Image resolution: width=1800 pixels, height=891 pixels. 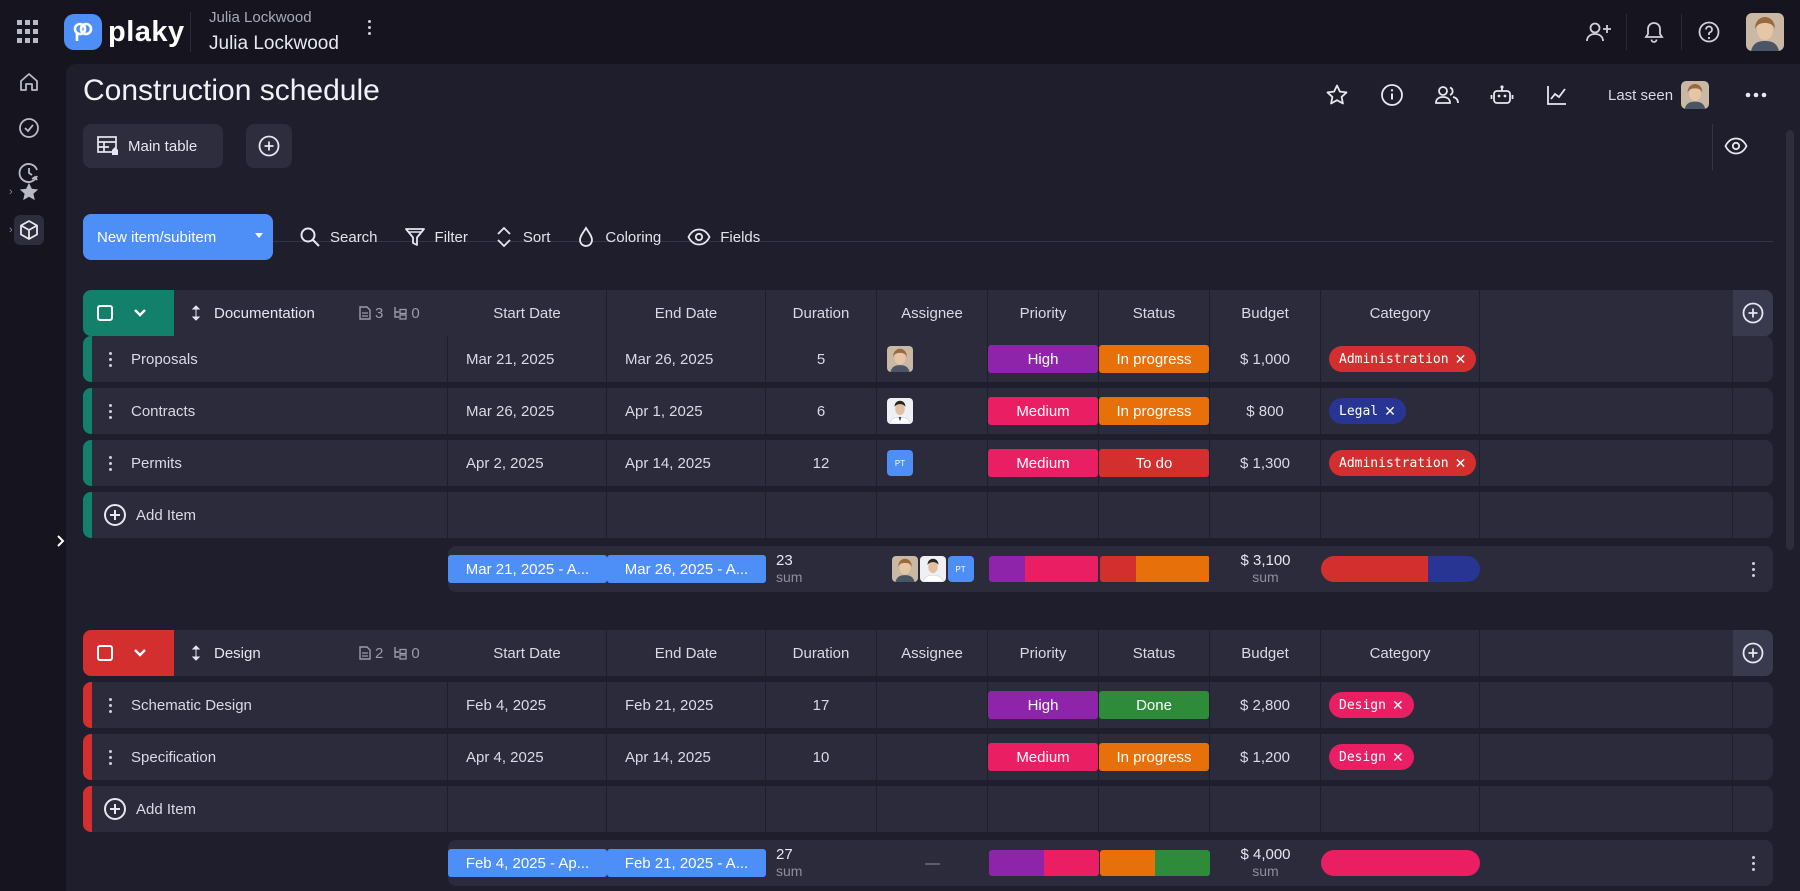 I want to click on budget-cell: $ 800, so click(x=1265, y=411).